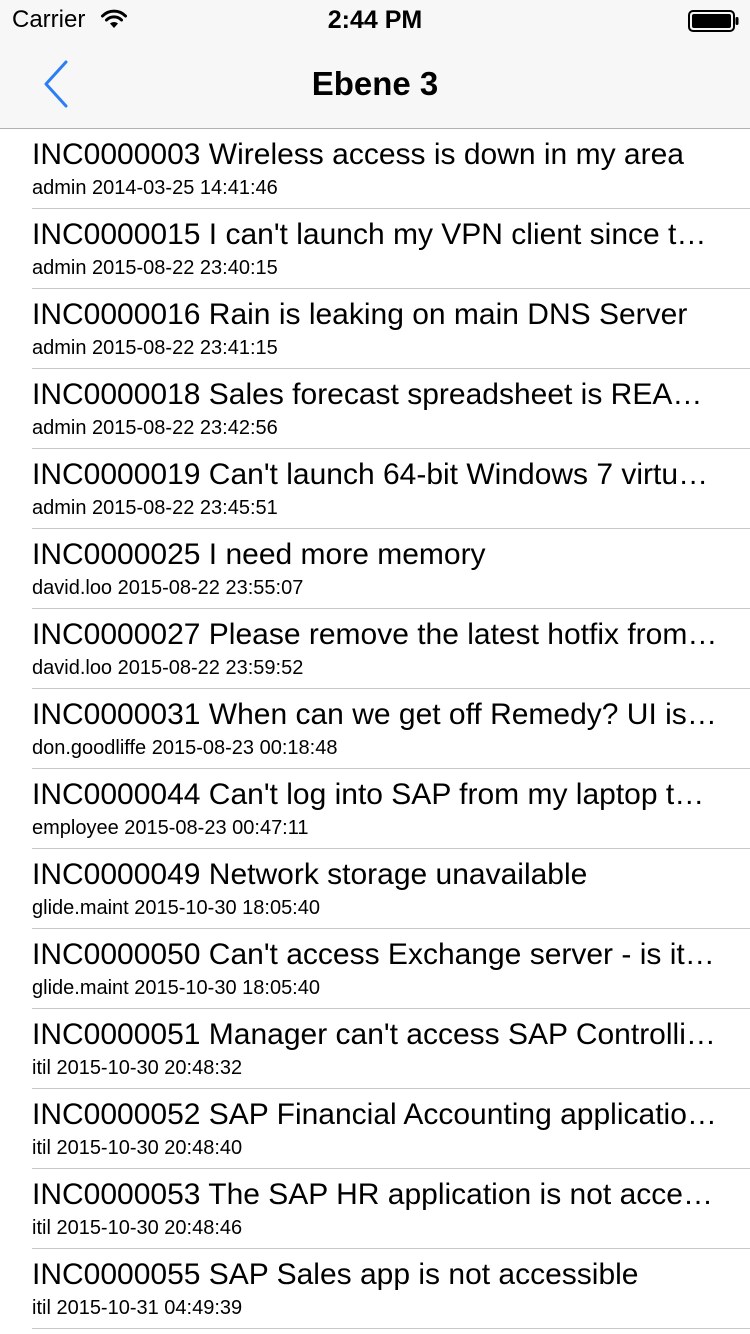 This screenshot has height=1334, width=750. I want to click on status-bar: Carrier 2:44 PM, so click(375, 20).